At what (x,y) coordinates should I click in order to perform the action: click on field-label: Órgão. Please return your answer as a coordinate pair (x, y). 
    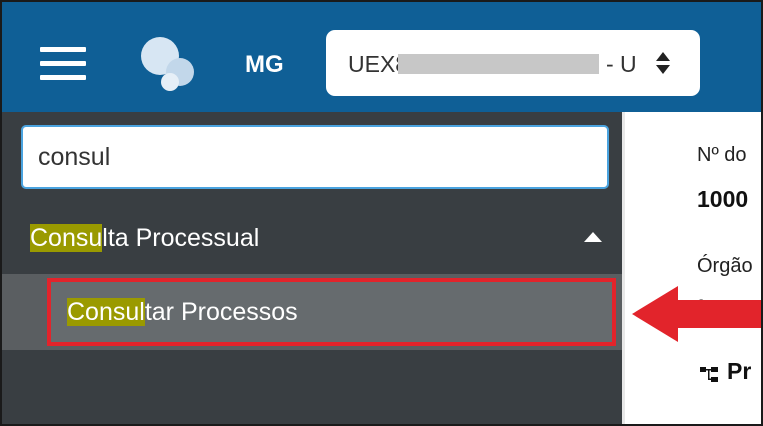
    Looking at the image, I should click on (725, 266).